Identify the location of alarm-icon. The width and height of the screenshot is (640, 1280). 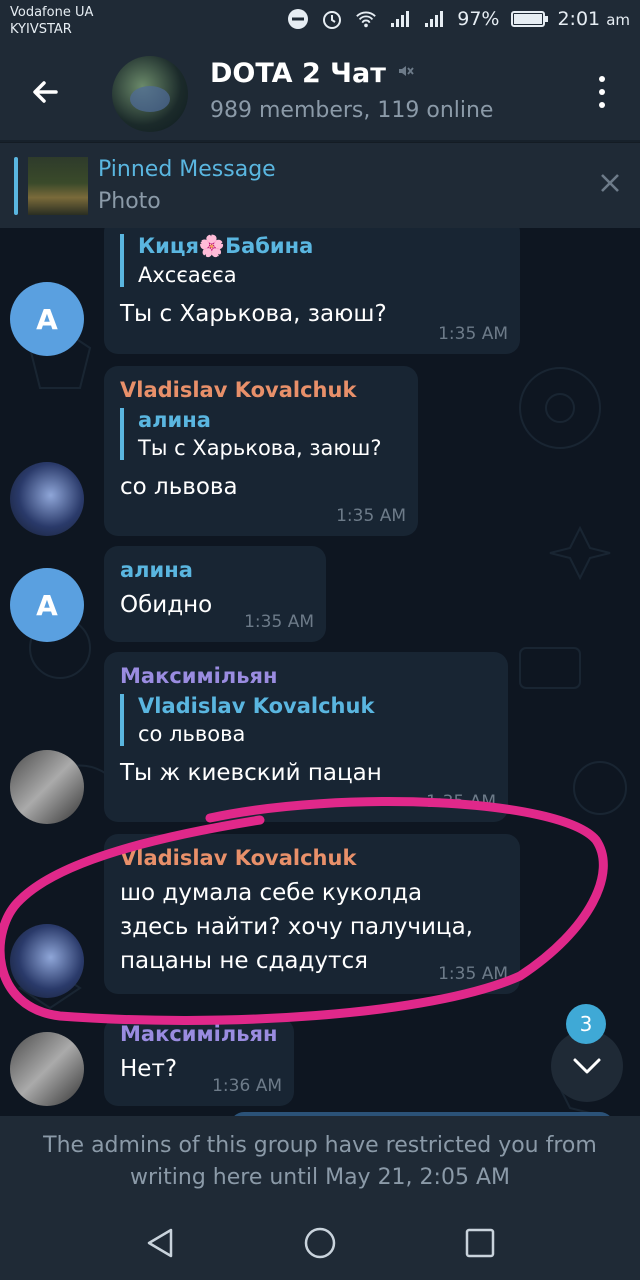
(332, 19).